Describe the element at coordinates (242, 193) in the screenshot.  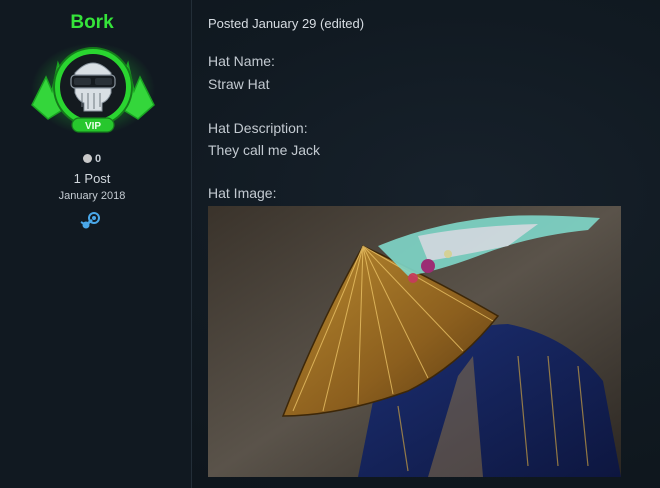
I see `hat-image-label: Hat Image:` at that location.